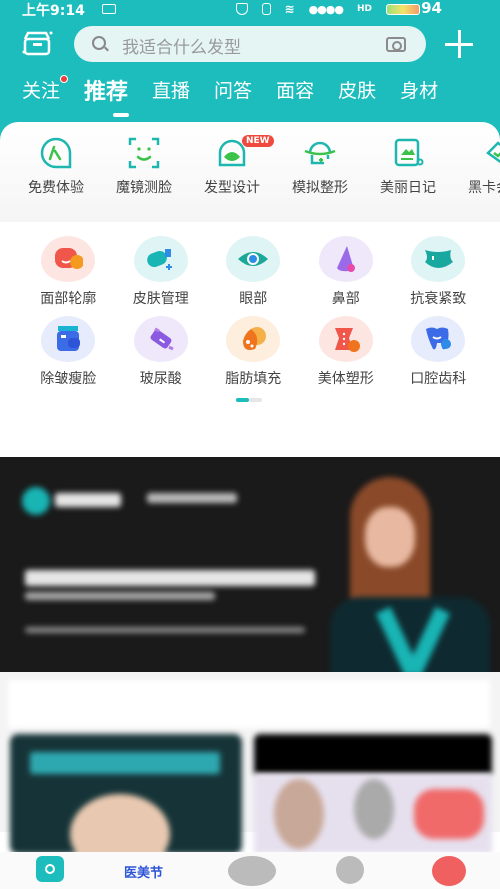  I want to click on tab-qa: 问答, so click(233, 91).